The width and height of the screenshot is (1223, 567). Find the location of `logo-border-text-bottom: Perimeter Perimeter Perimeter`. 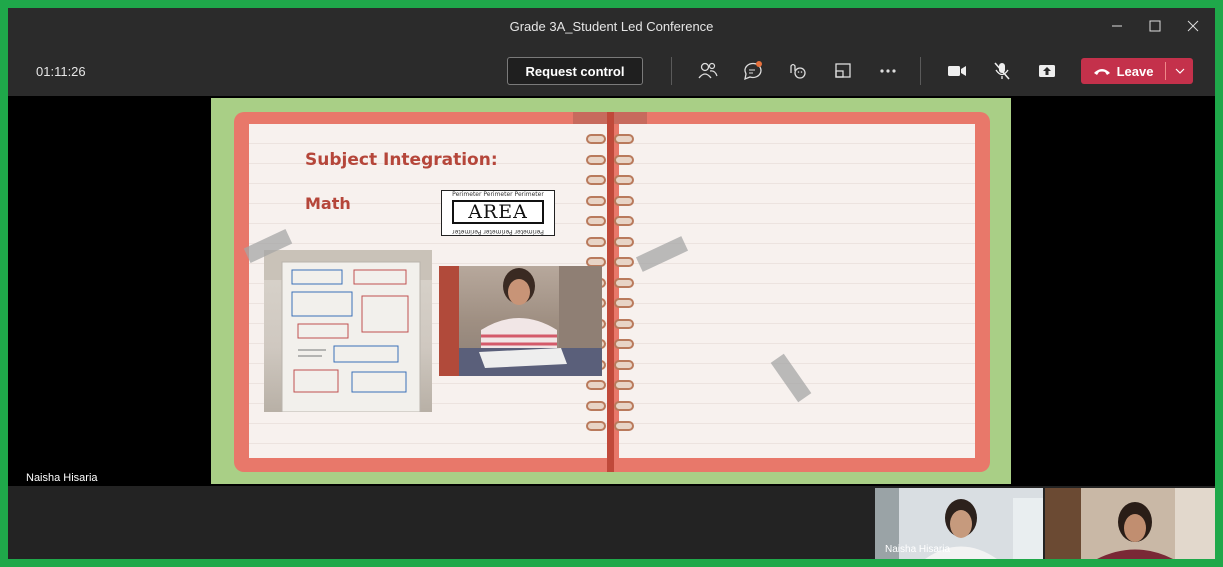

logo-border-text-bottom: Perimeter Perimeter Perimeter is located at coordinates (498, 231).